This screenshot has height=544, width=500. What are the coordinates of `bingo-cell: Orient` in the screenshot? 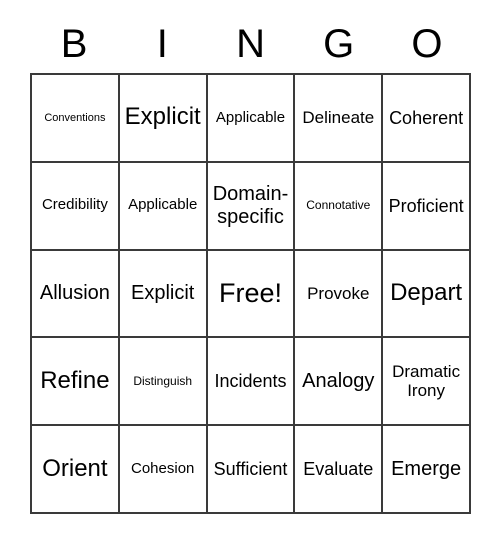 It's located at (76, 470).